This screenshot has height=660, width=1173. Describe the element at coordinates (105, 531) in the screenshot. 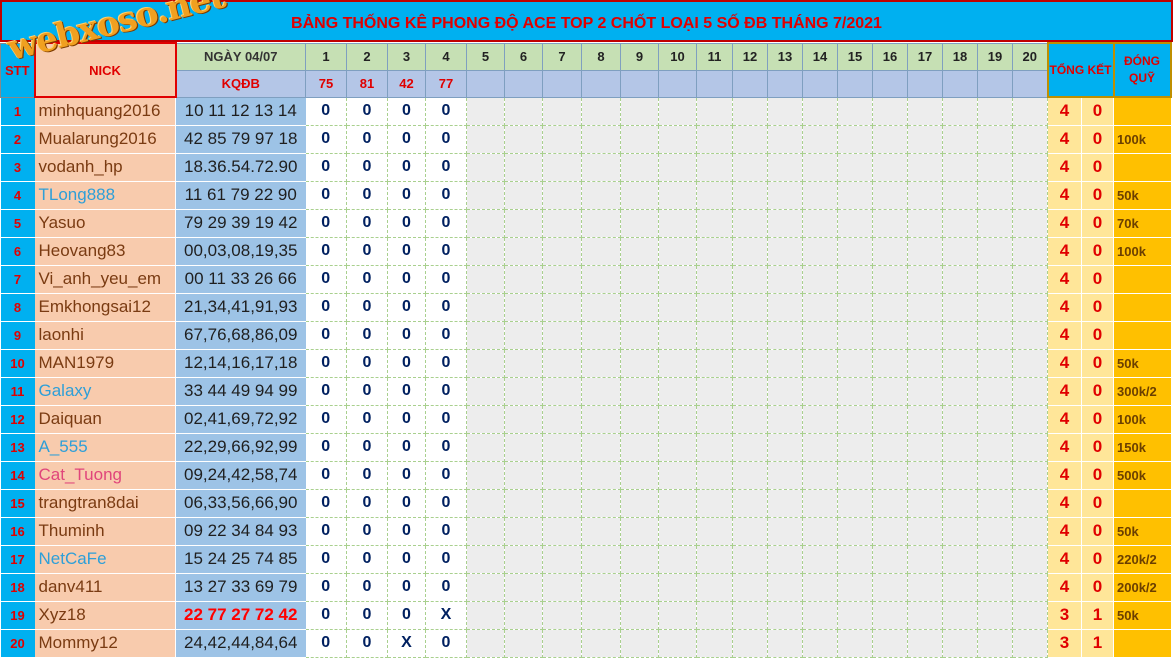

I see `player-nick: Thuminh` at that location.